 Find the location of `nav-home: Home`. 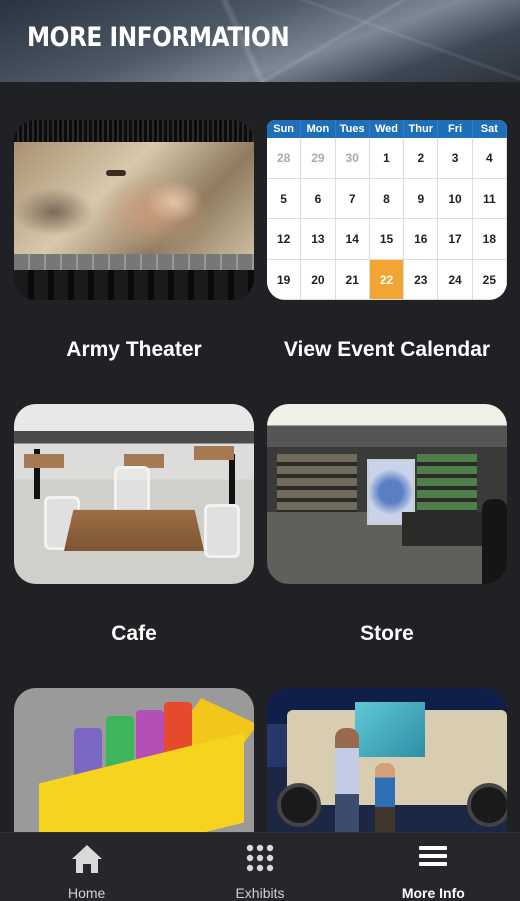

nav-home: Home is located at coordinates (86, 867).